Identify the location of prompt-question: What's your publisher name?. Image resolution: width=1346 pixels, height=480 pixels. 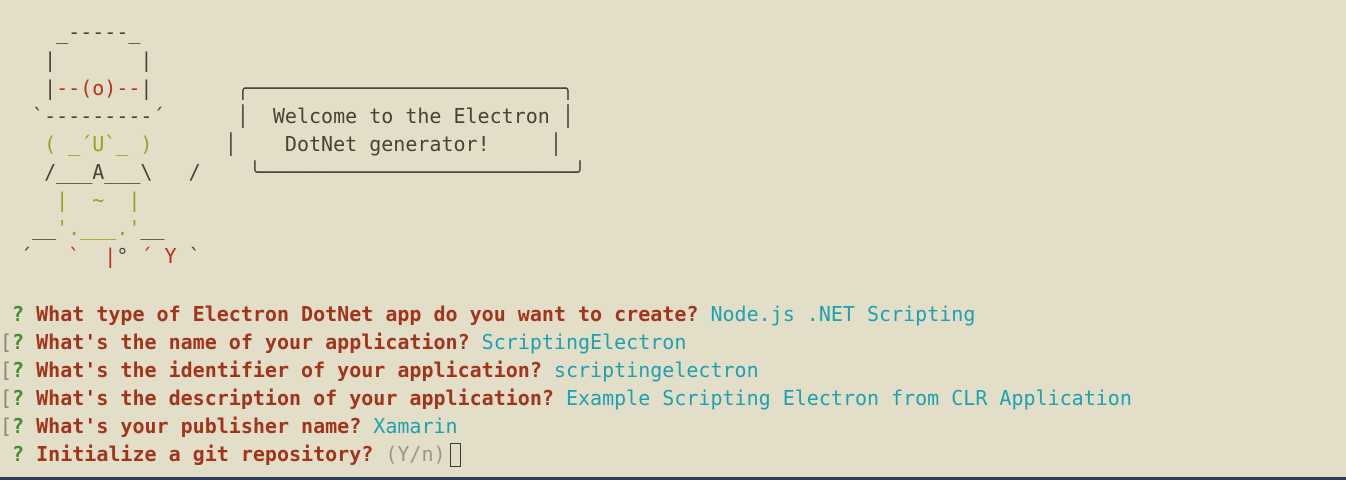
(199, 426).